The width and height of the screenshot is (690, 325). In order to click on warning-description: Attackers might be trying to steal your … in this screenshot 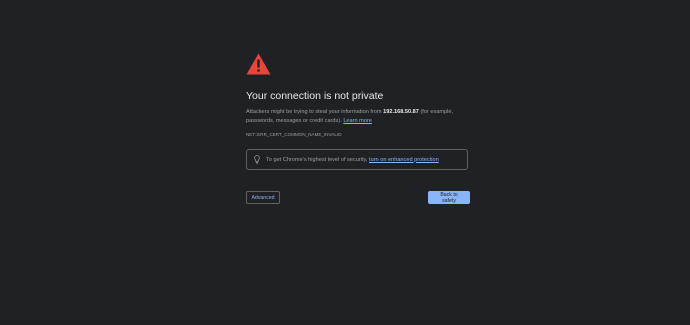, I will do `click(358, 117)`.